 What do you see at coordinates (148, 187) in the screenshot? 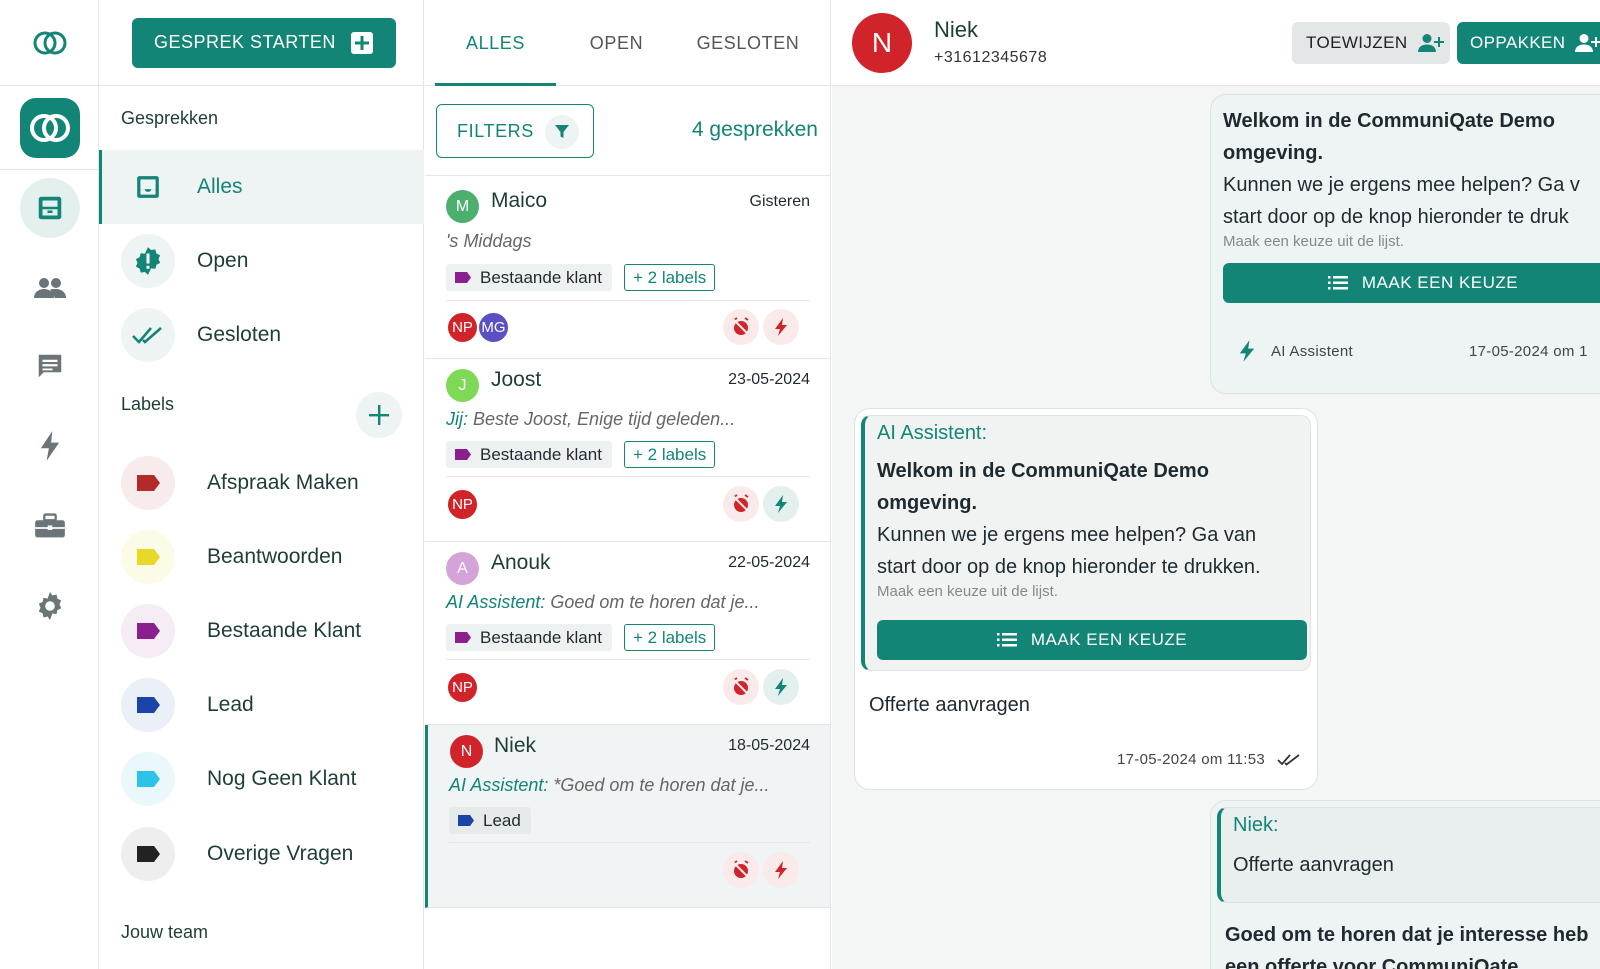
I see `inbox-icon` at bounding box center [148, 187].